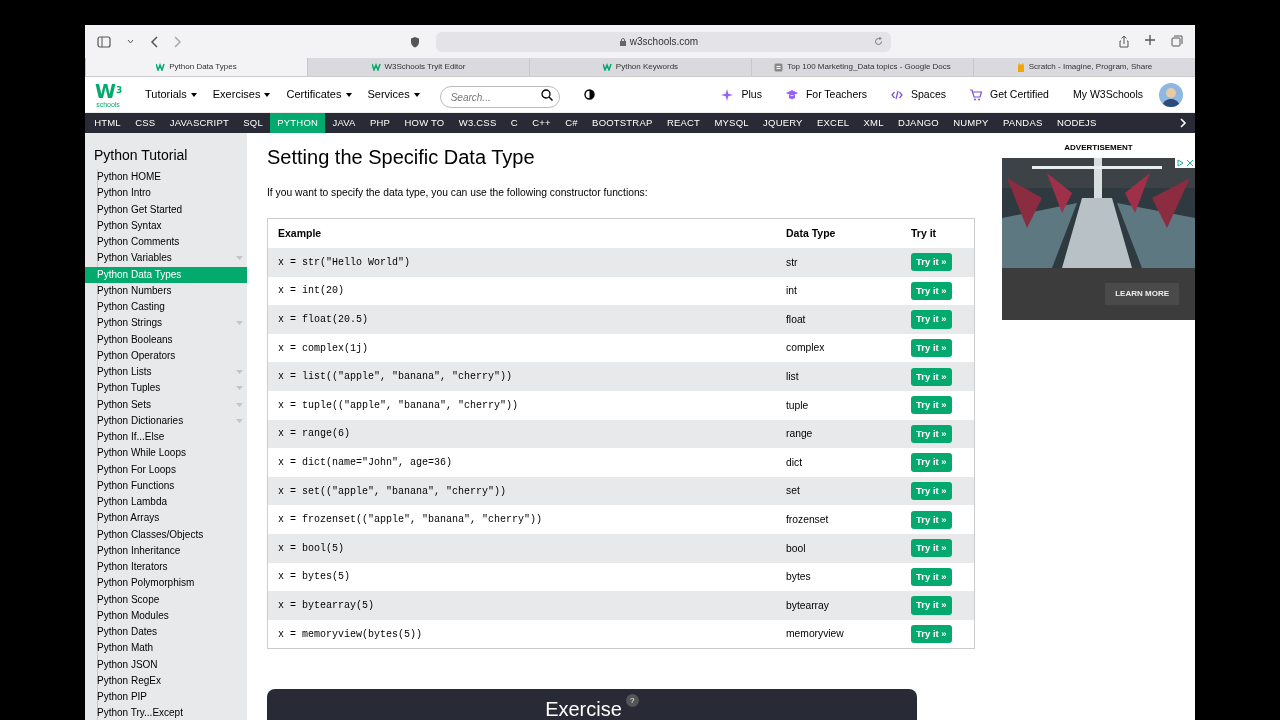 This screenshot has width=1280, height=720. What do you see at coordinates (344, 123) in the screenshot?
I see `subject-tab: JAVA` at bounding box center [344, 123].